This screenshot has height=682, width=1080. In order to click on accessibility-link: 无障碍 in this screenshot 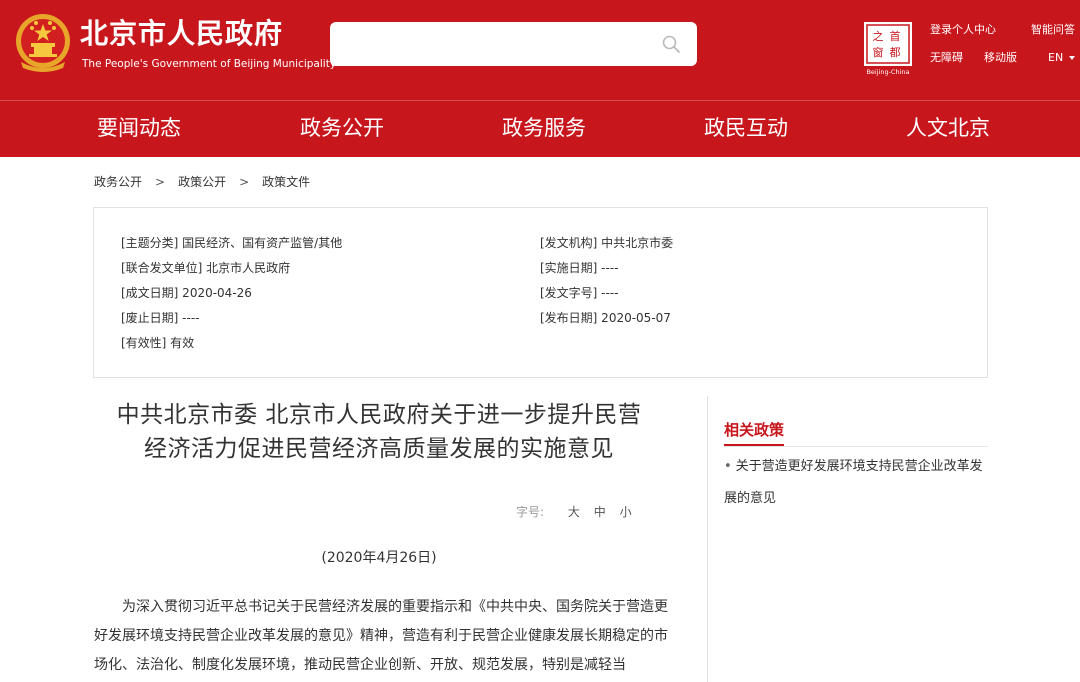, I will do `click(946, 58)`.